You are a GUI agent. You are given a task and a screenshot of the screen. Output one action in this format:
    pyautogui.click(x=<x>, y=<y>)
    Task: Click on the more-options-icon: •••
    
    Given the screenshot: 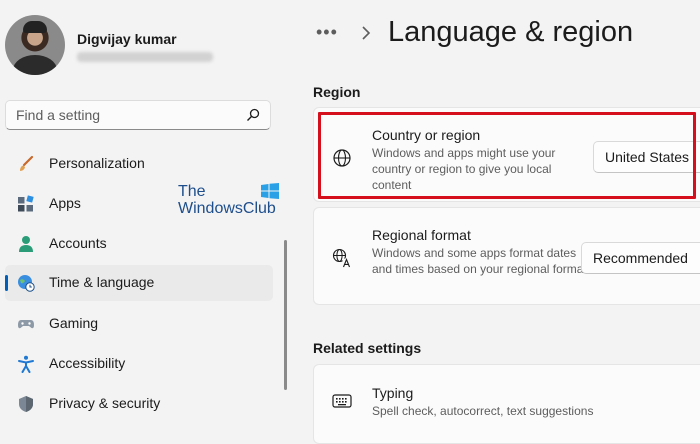 What is the action you would take?
    pyautogui.click(x=329, y=32)
    